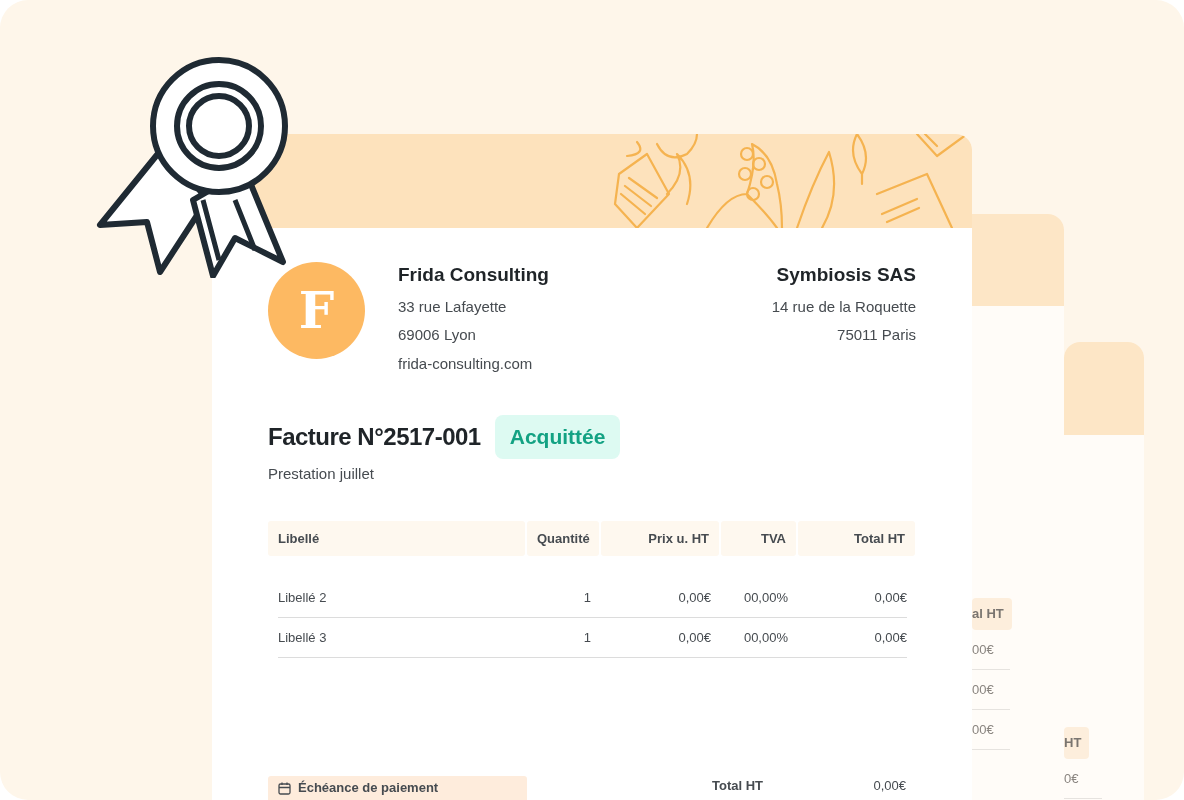 This screenshot has width=1184, height=800. What do you see at coordinates (856, 538) in the screenshot?
I see `column-header: Total HT` at bounding box center [856, 538].